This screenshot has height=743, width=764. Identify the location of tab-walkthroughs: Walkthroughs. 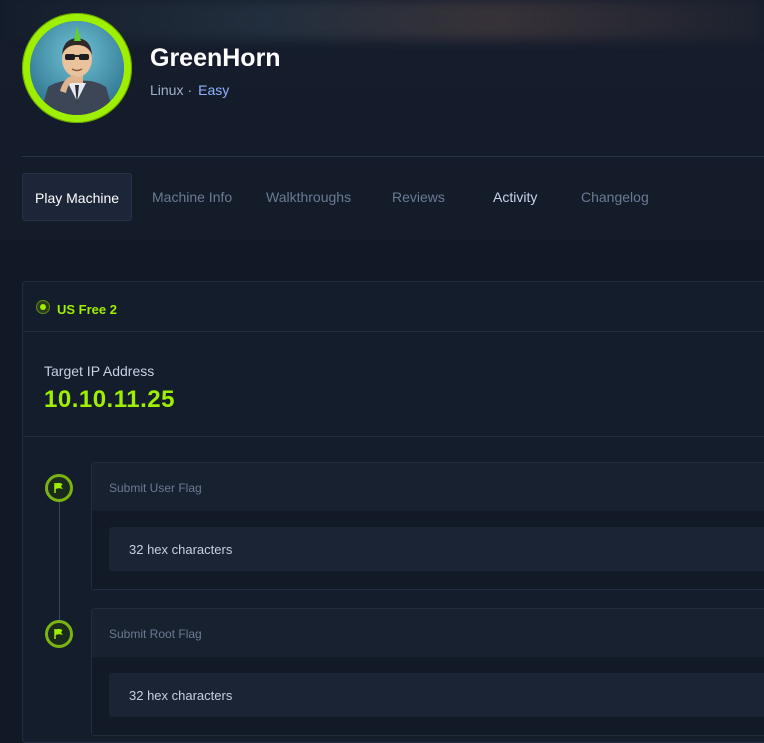
(308, 197).